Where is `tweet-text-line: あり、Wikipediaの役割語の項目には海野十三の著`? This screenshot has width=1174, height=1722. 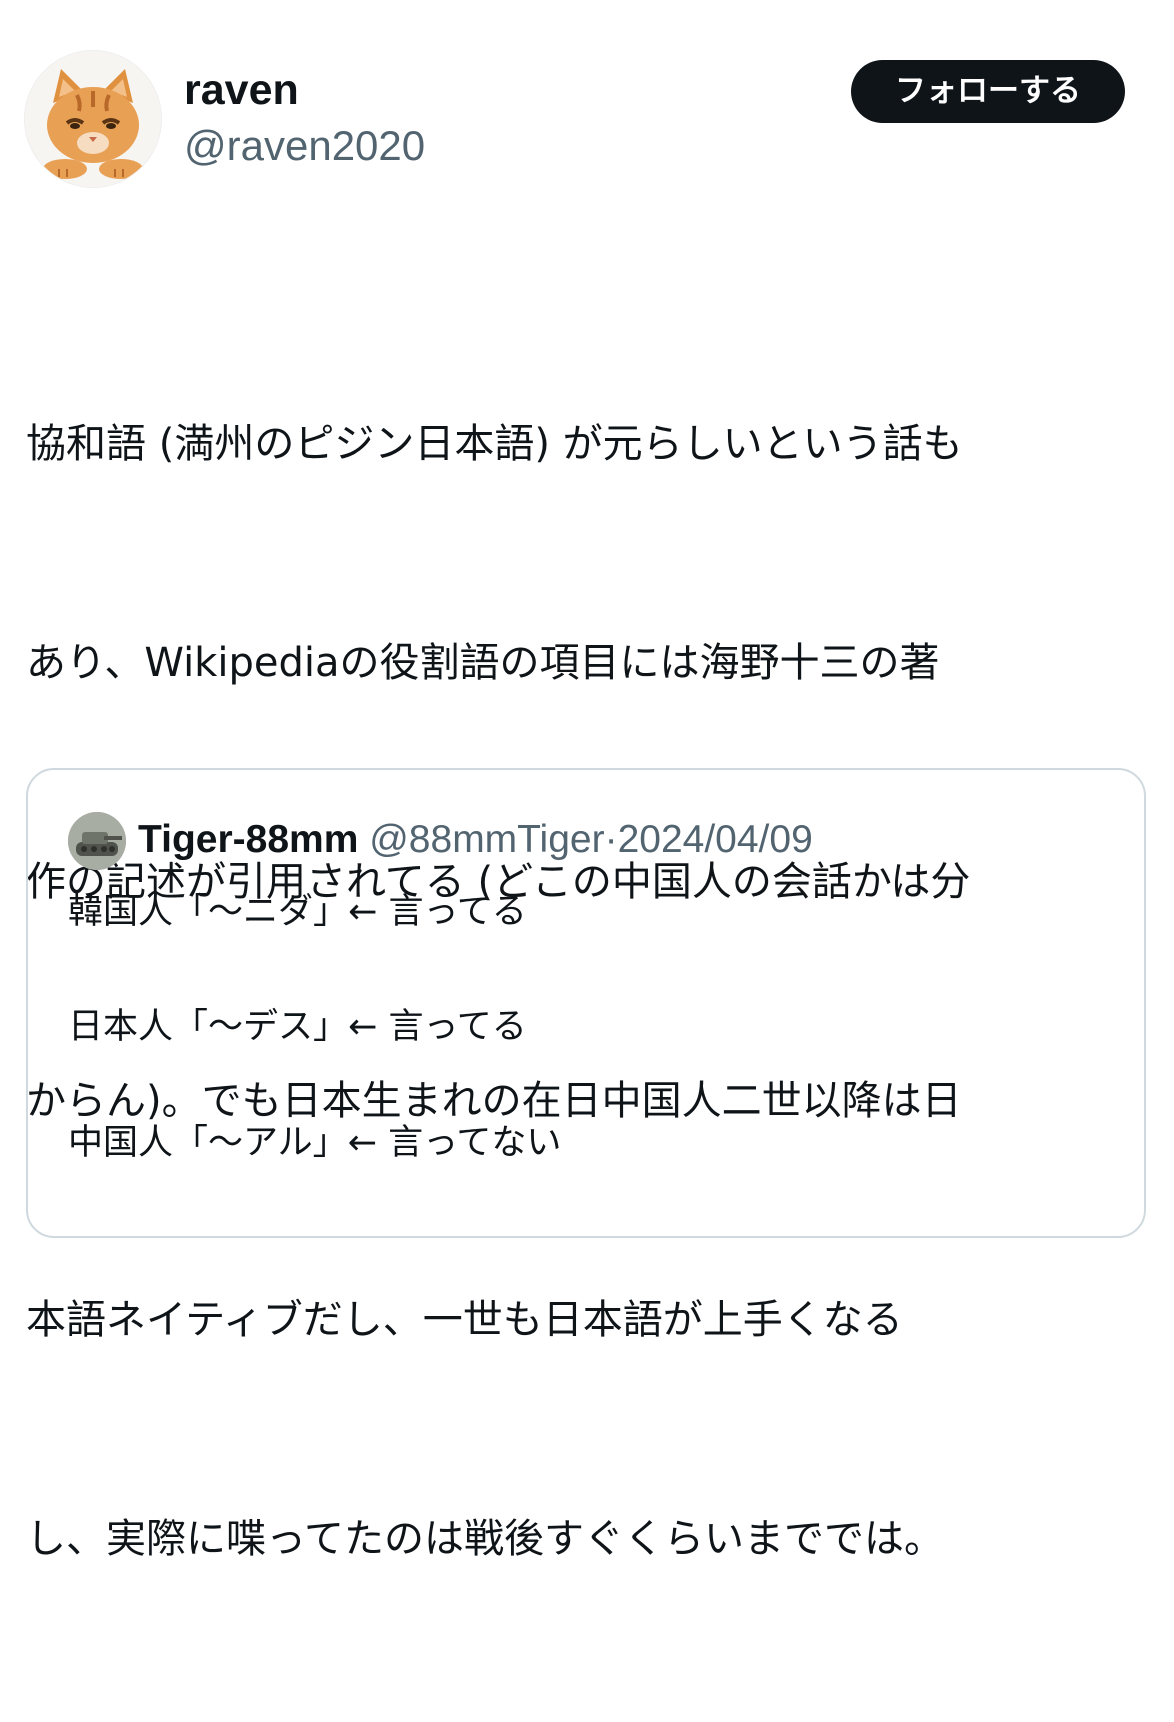
tweet-text-line: あり、Wikipediaの役割語の項目には海野十三の著 is located at coordinates (483, 663).